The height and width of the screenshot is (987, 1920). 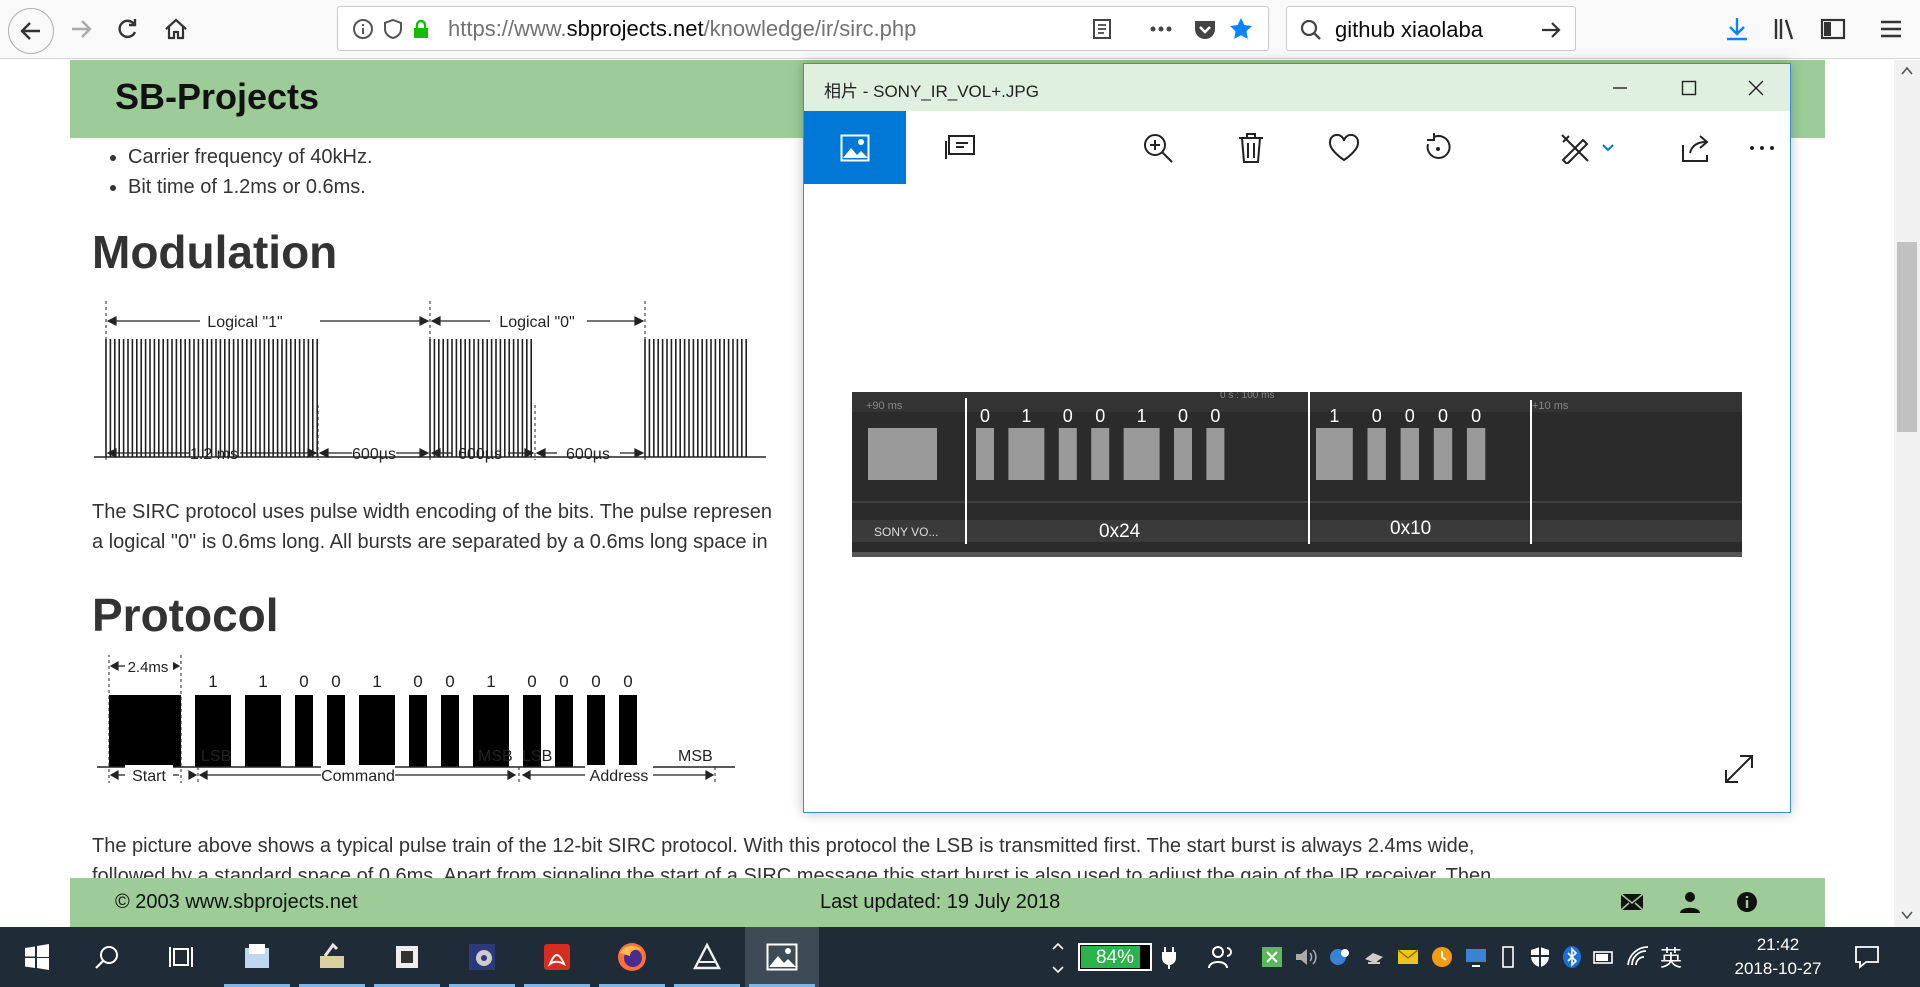 What do you see at coordinates (1158, 147) in the screenshot?
I see `zoom-button` at bounding box center [1158, 147].